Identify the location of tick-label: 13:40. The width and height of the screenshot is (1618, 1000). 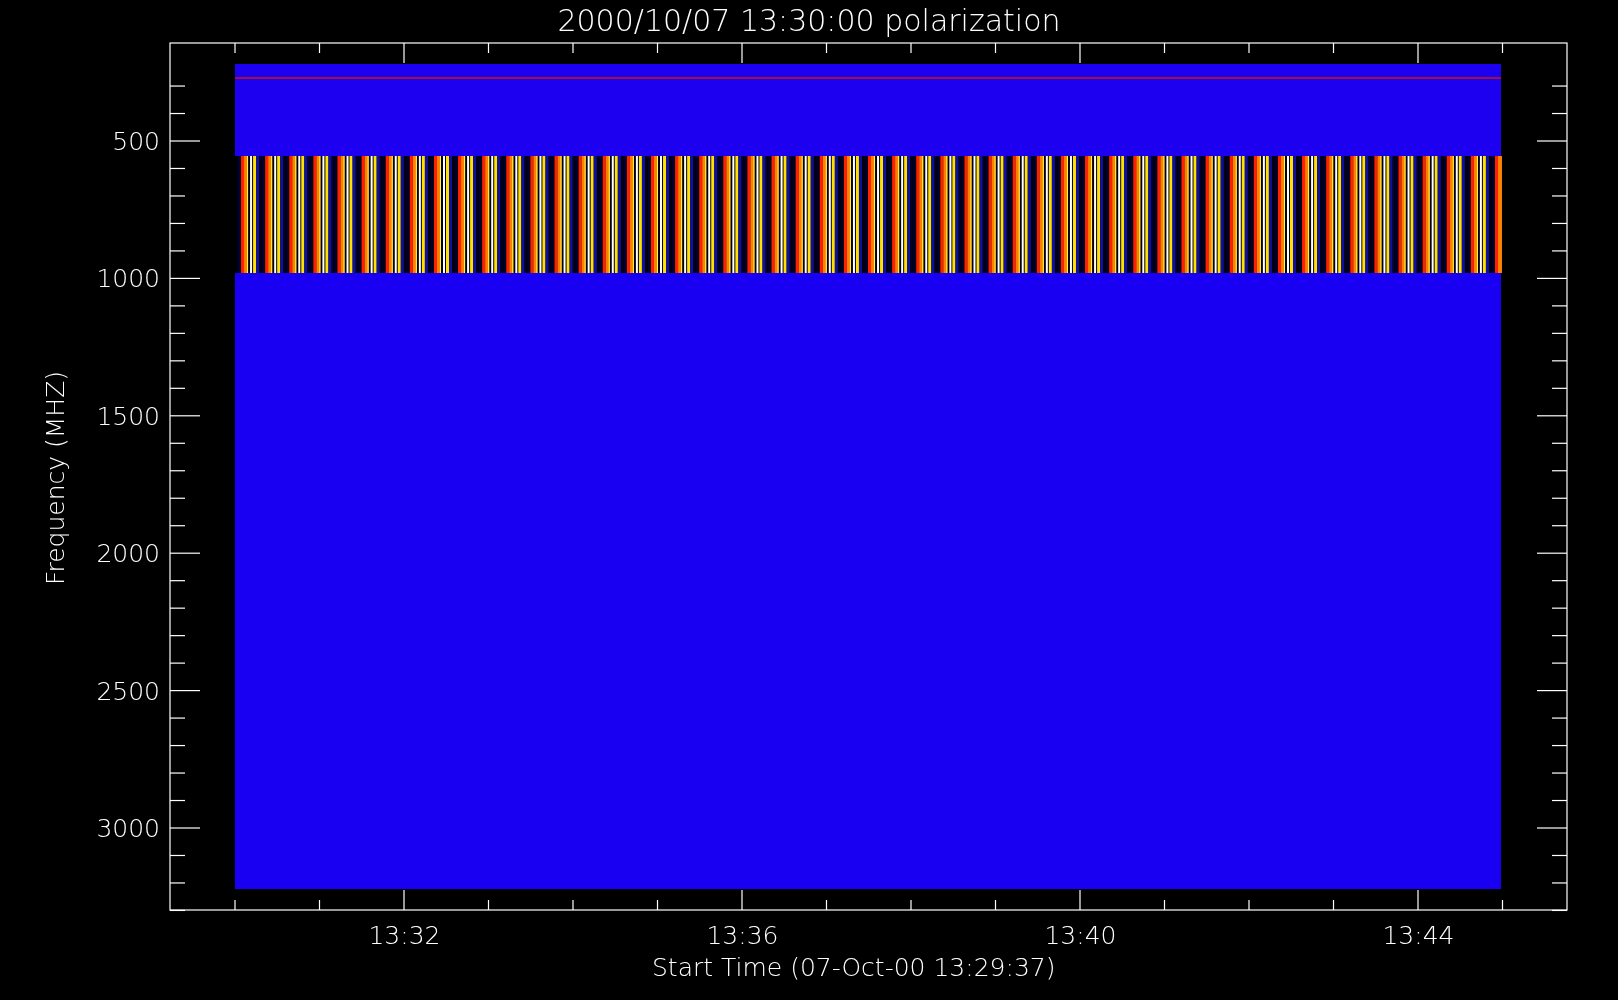
(1080, 935).